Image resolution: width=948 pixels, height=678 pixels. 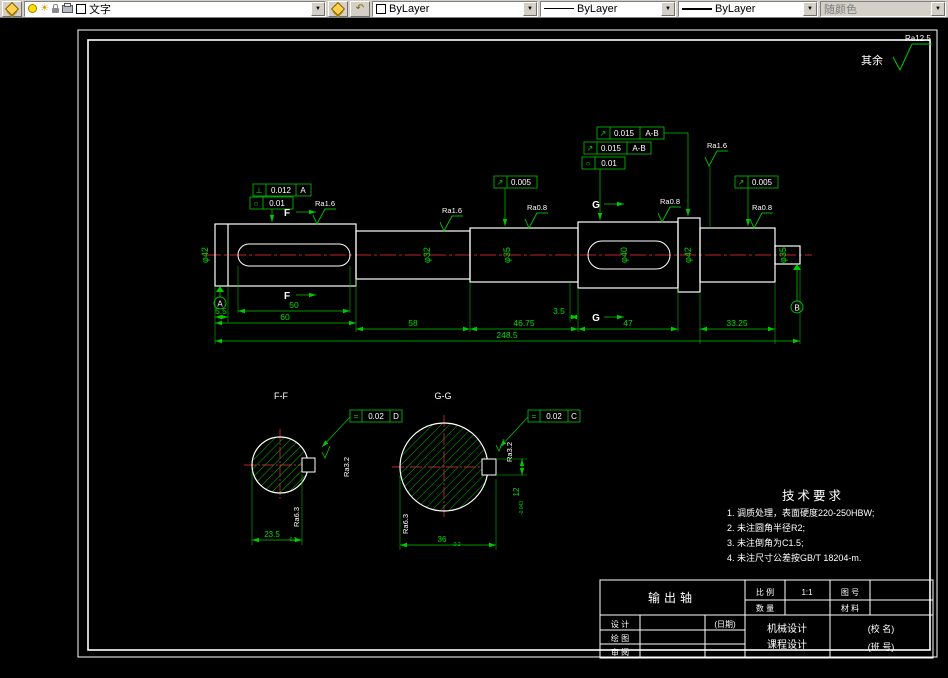 I want to click on layer-combo: ☀ 文字 ▼, so click(x=175, y=8).